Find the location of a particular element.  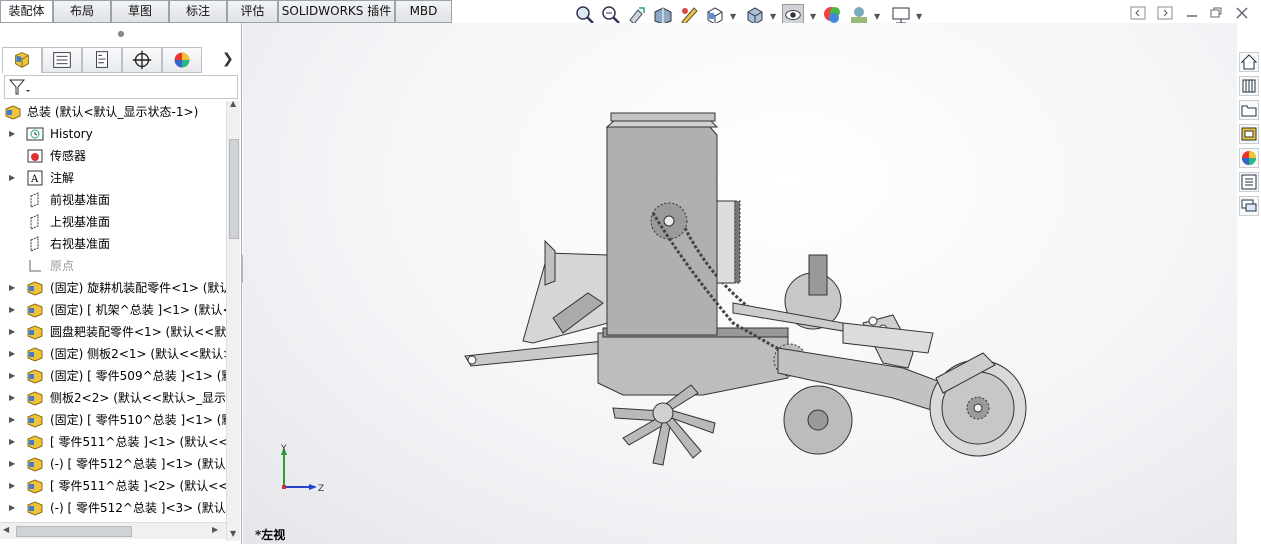

view-settings-dropdown-icon: ▼ is located at coordinates (919, 16).